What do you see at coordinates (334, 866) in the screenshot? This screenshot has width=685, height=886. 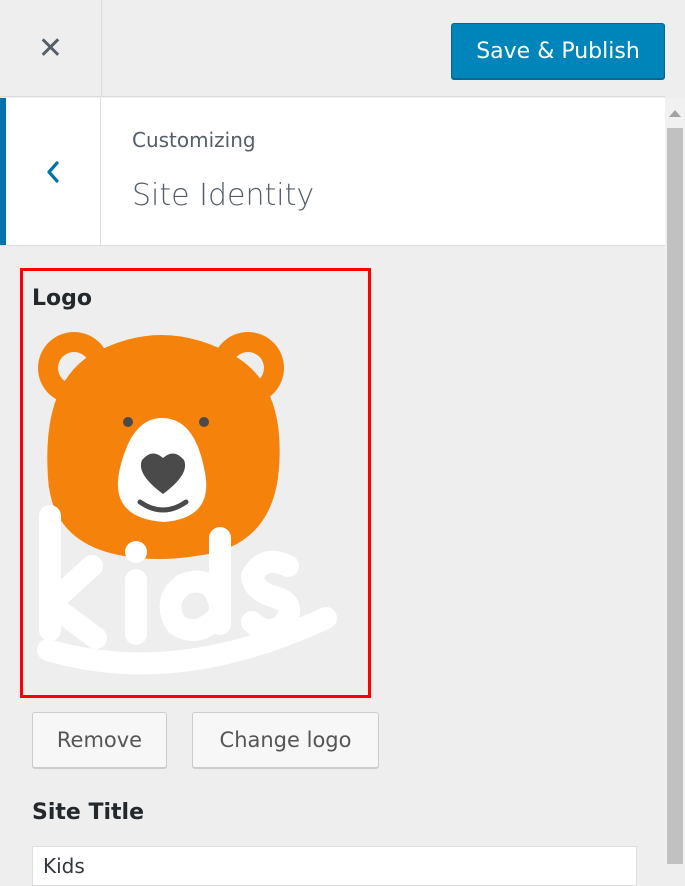 I see `site-title-input` at bounding box center [334, 866].